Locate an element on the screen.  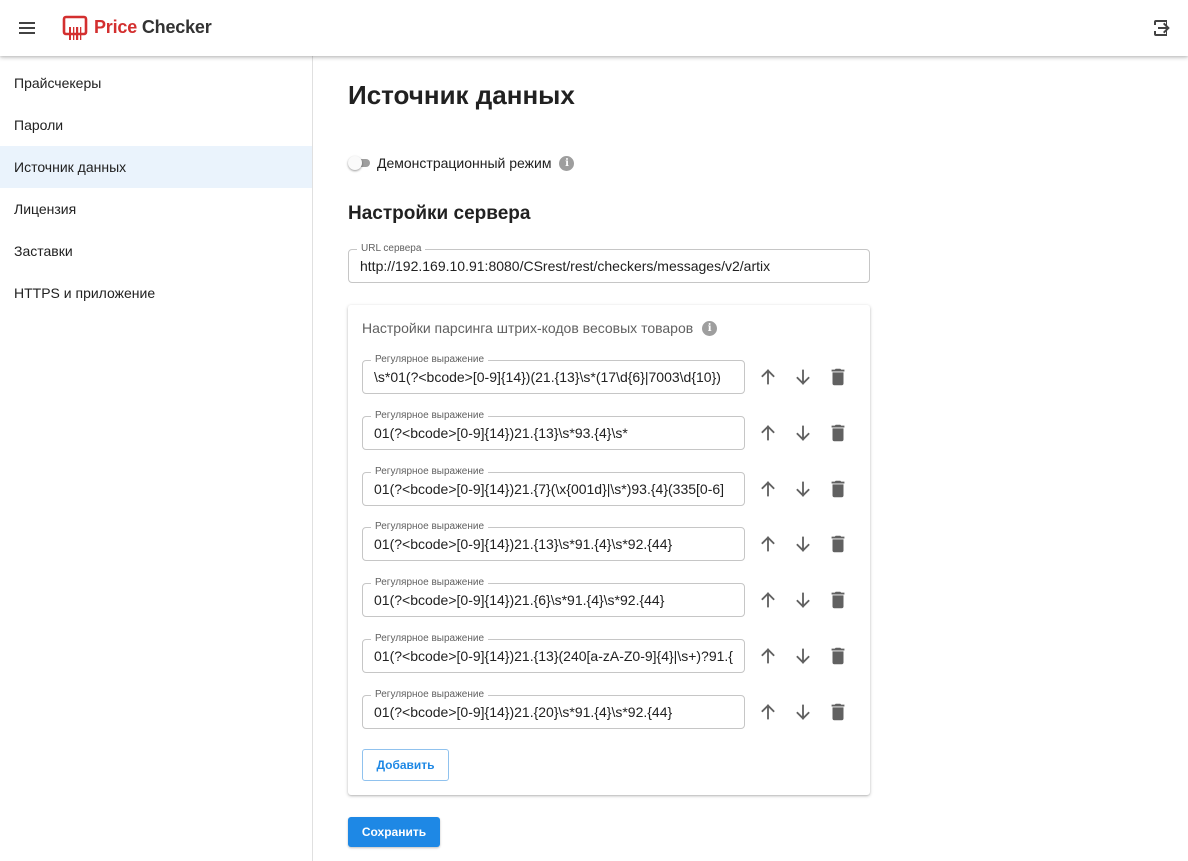
price-tag-barcode-icon is located at coordinates (75, 27).